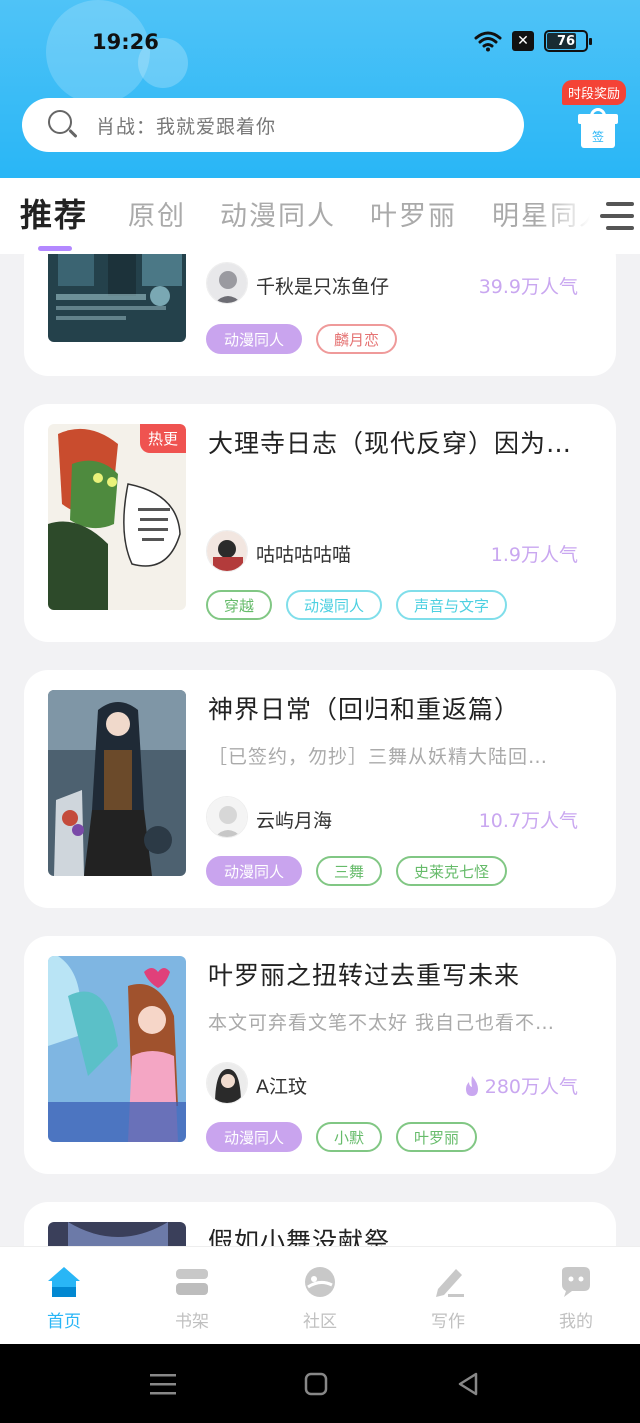 The height and width of the screenshot is (1423, 640). I want to click on author-name: 千秋是只冻鱼仔, so click(323, 287).